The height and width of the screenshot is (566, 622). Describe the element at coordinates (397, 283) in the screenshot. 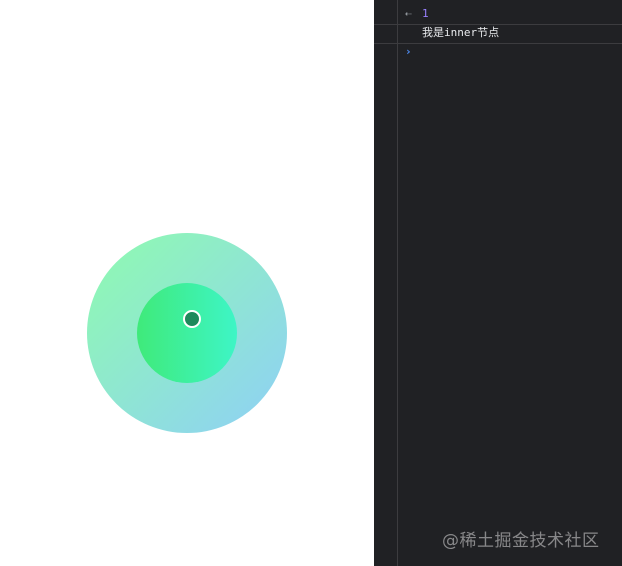

I see `console-gutter` at that location.